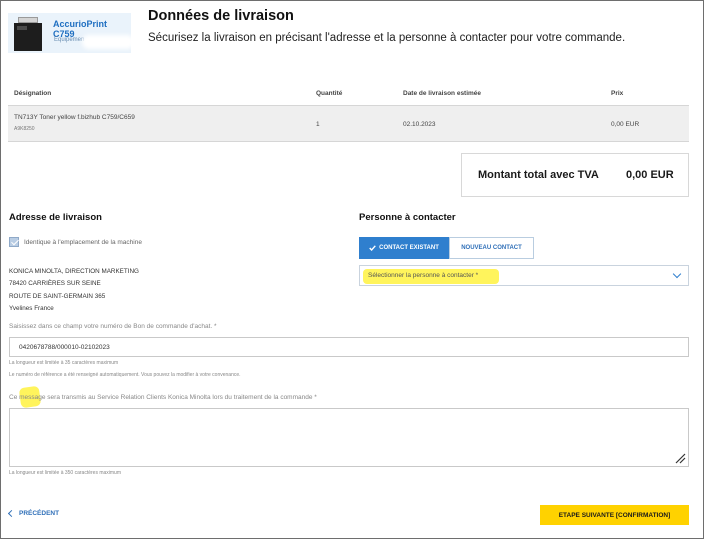 This screenshot has height=539, width=704. I want to click on previous-link: PRÉCÉDENT, so click(33, 513).